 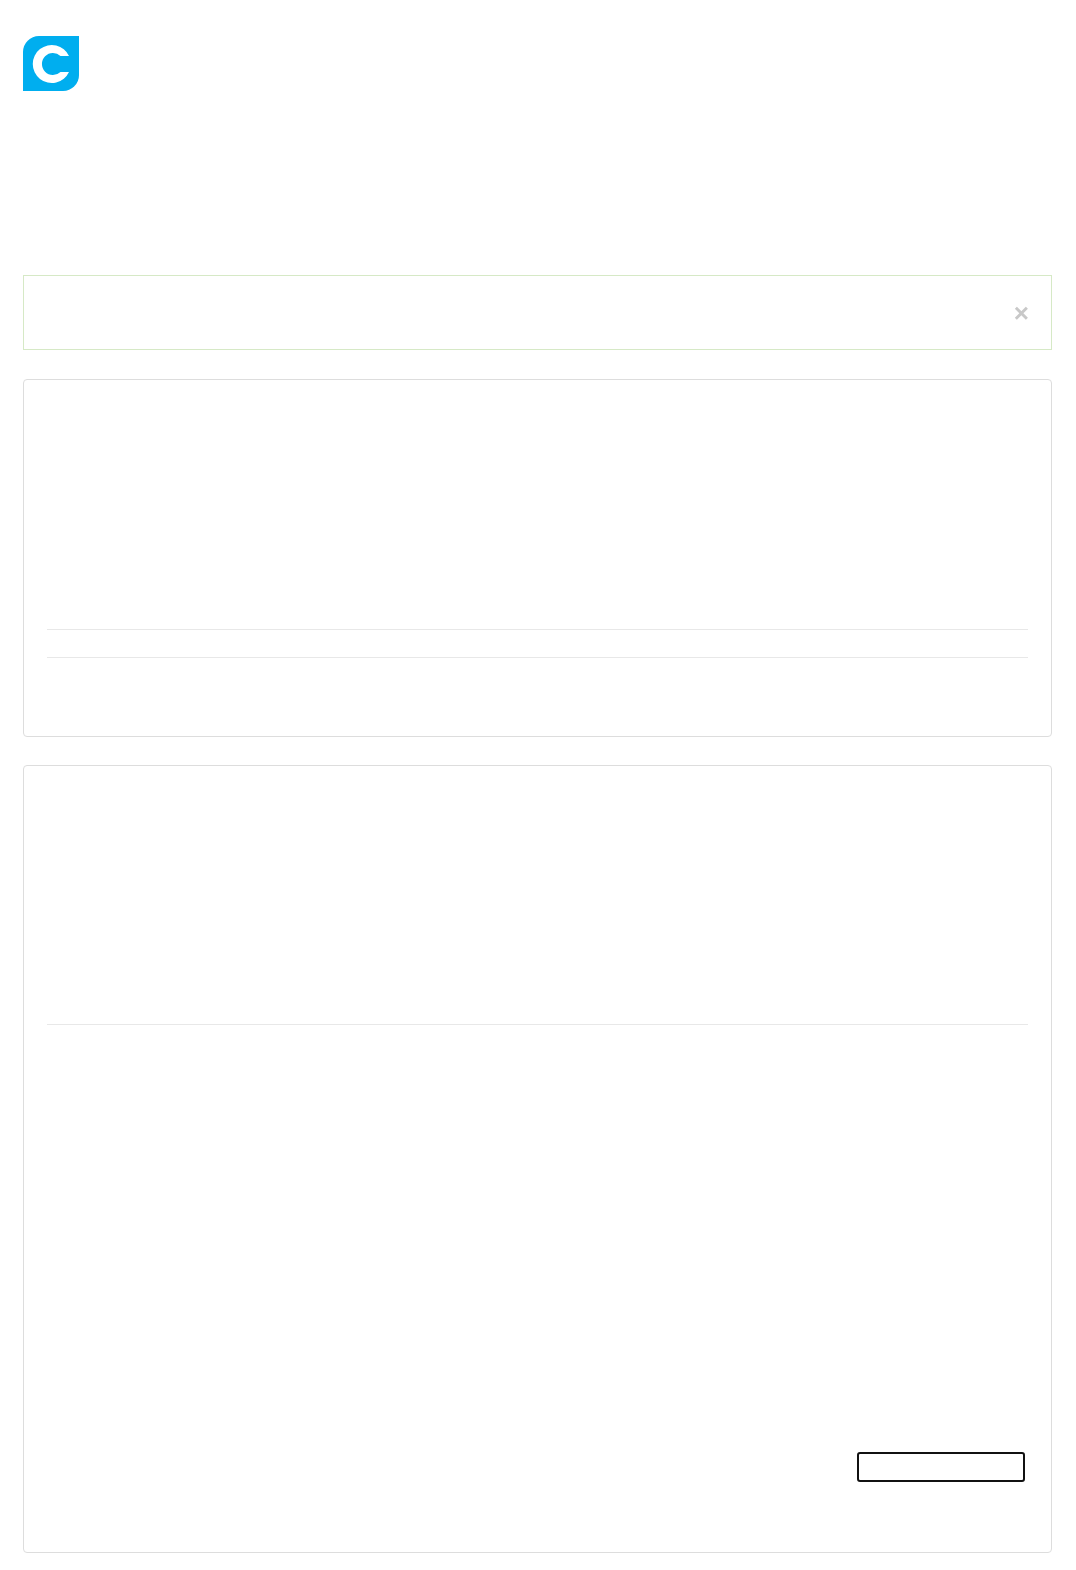 I want to click on empty-button, so click(x=941, y=1467).